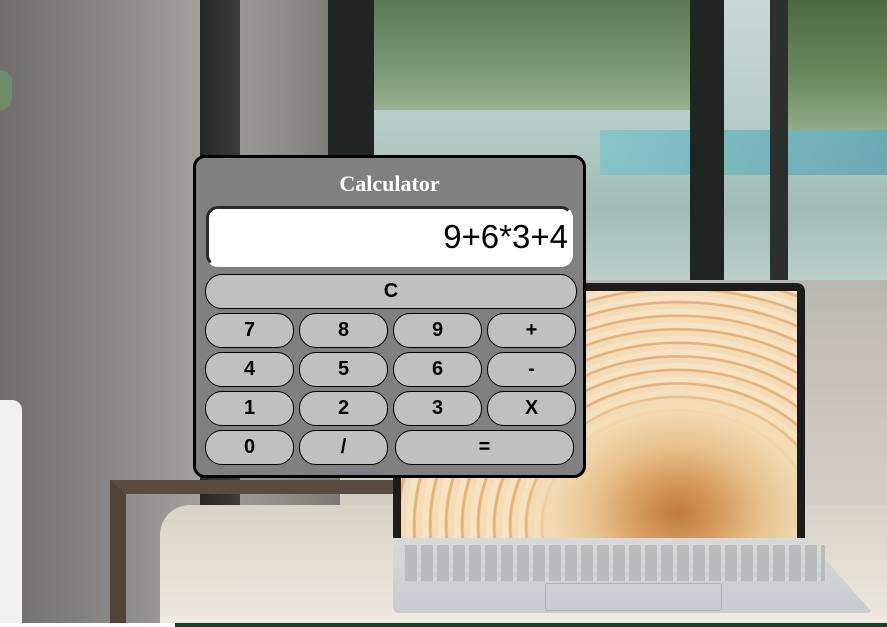 Image resolution: width=887 pixels, height=627 pixels. What do you see at coordinates (249, 369) in the screenshot?
I see `digit-4-button: 4` at bounding box center [249, 369].